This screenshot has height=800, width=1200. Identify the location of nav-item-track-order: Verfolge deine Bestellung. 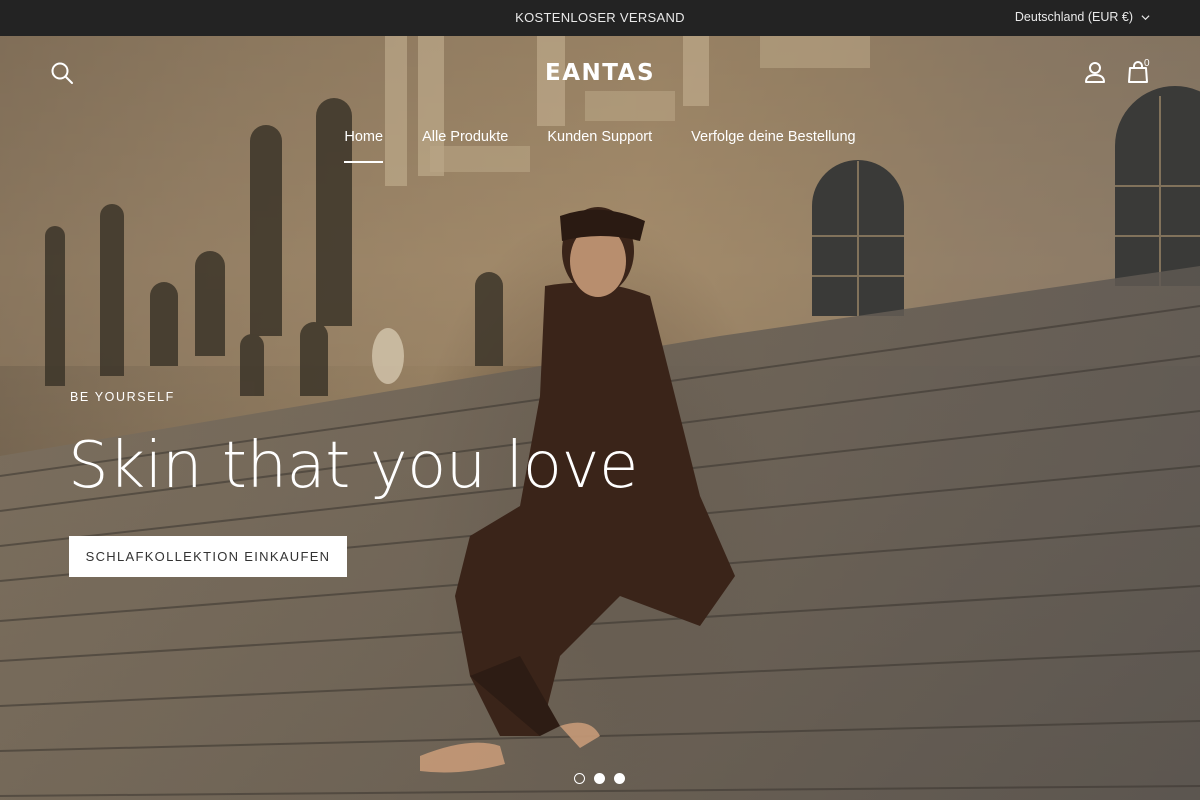
(773, 146).